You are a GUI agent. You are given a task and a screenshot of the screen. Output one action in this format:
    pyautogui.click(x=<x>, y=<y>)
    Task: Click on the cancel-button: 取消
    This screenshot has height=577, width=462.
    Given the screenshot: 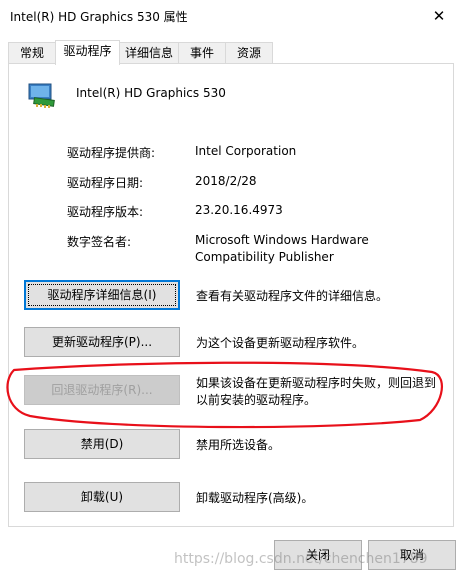 What is the action you would take?
    pyautogui.click(x=412, y=555)
    